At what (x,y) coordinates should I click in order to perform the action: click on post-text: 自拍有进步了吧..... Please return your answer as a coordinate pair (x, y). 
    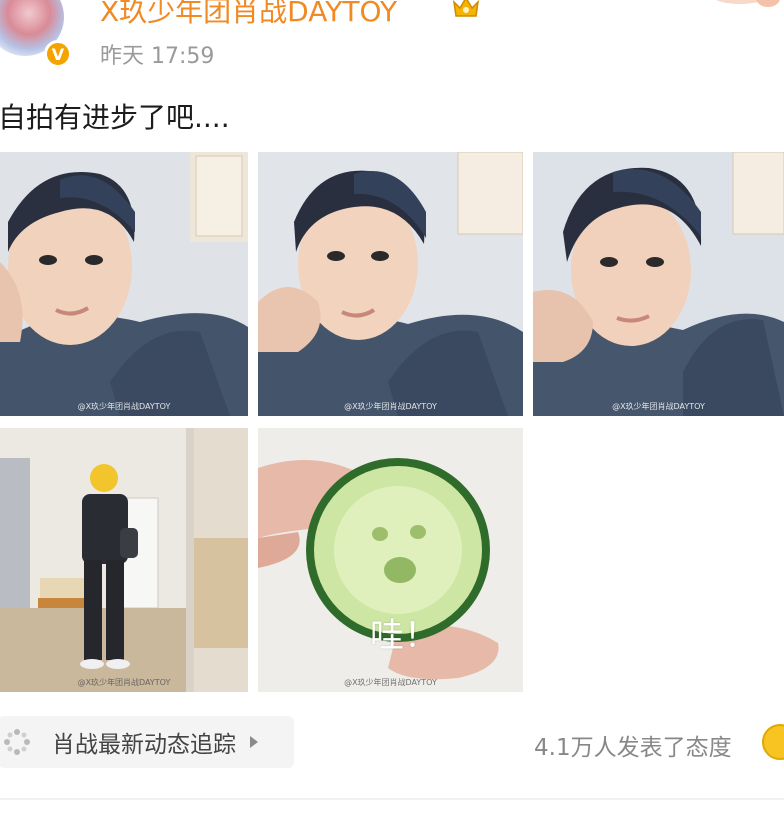
    Looking at the image, I should click on (115, 117).